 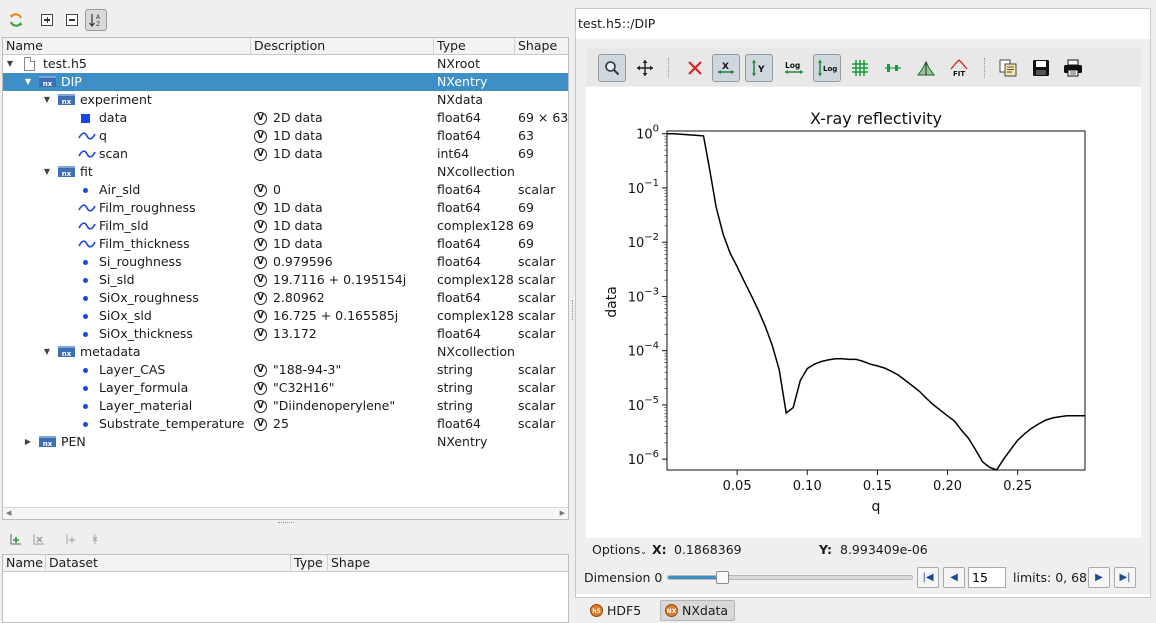 I want to click on tree-row: Layer_CAS V "188-94-3" string scalar, so click(x=285, y=370).